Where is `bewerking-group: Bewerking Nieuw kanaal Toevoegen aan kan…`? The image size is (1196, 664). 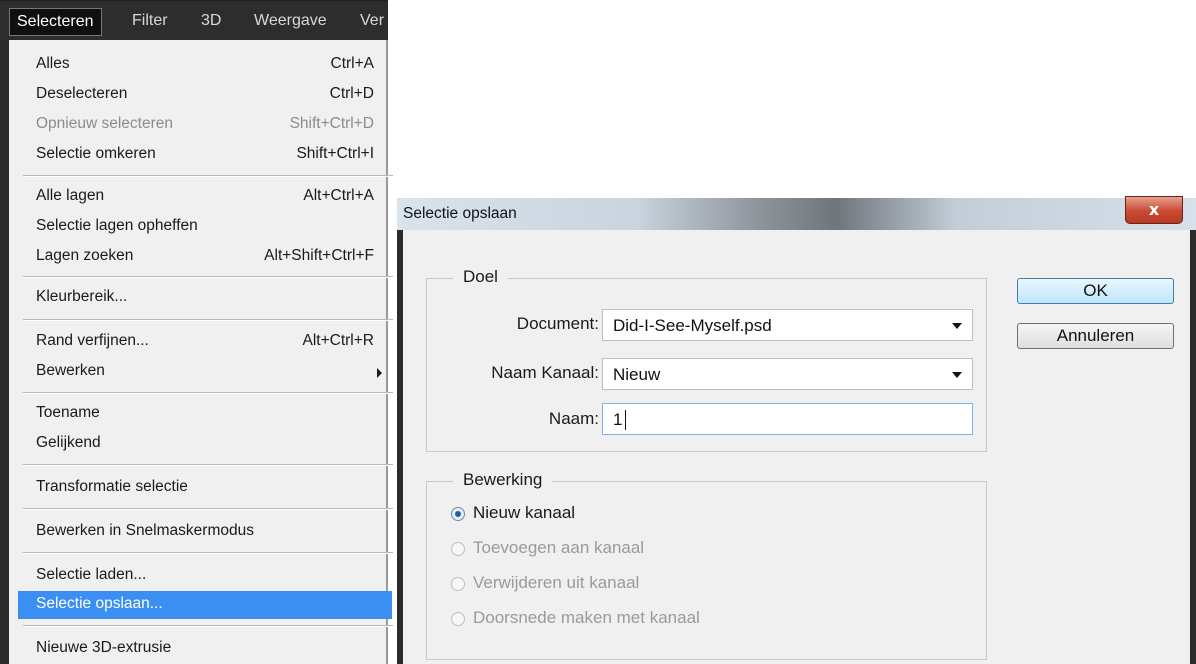
bewerking-group: Bewerking Nieuw kanaal Toevoegen aan kan… is located at coordinates (706, 565).